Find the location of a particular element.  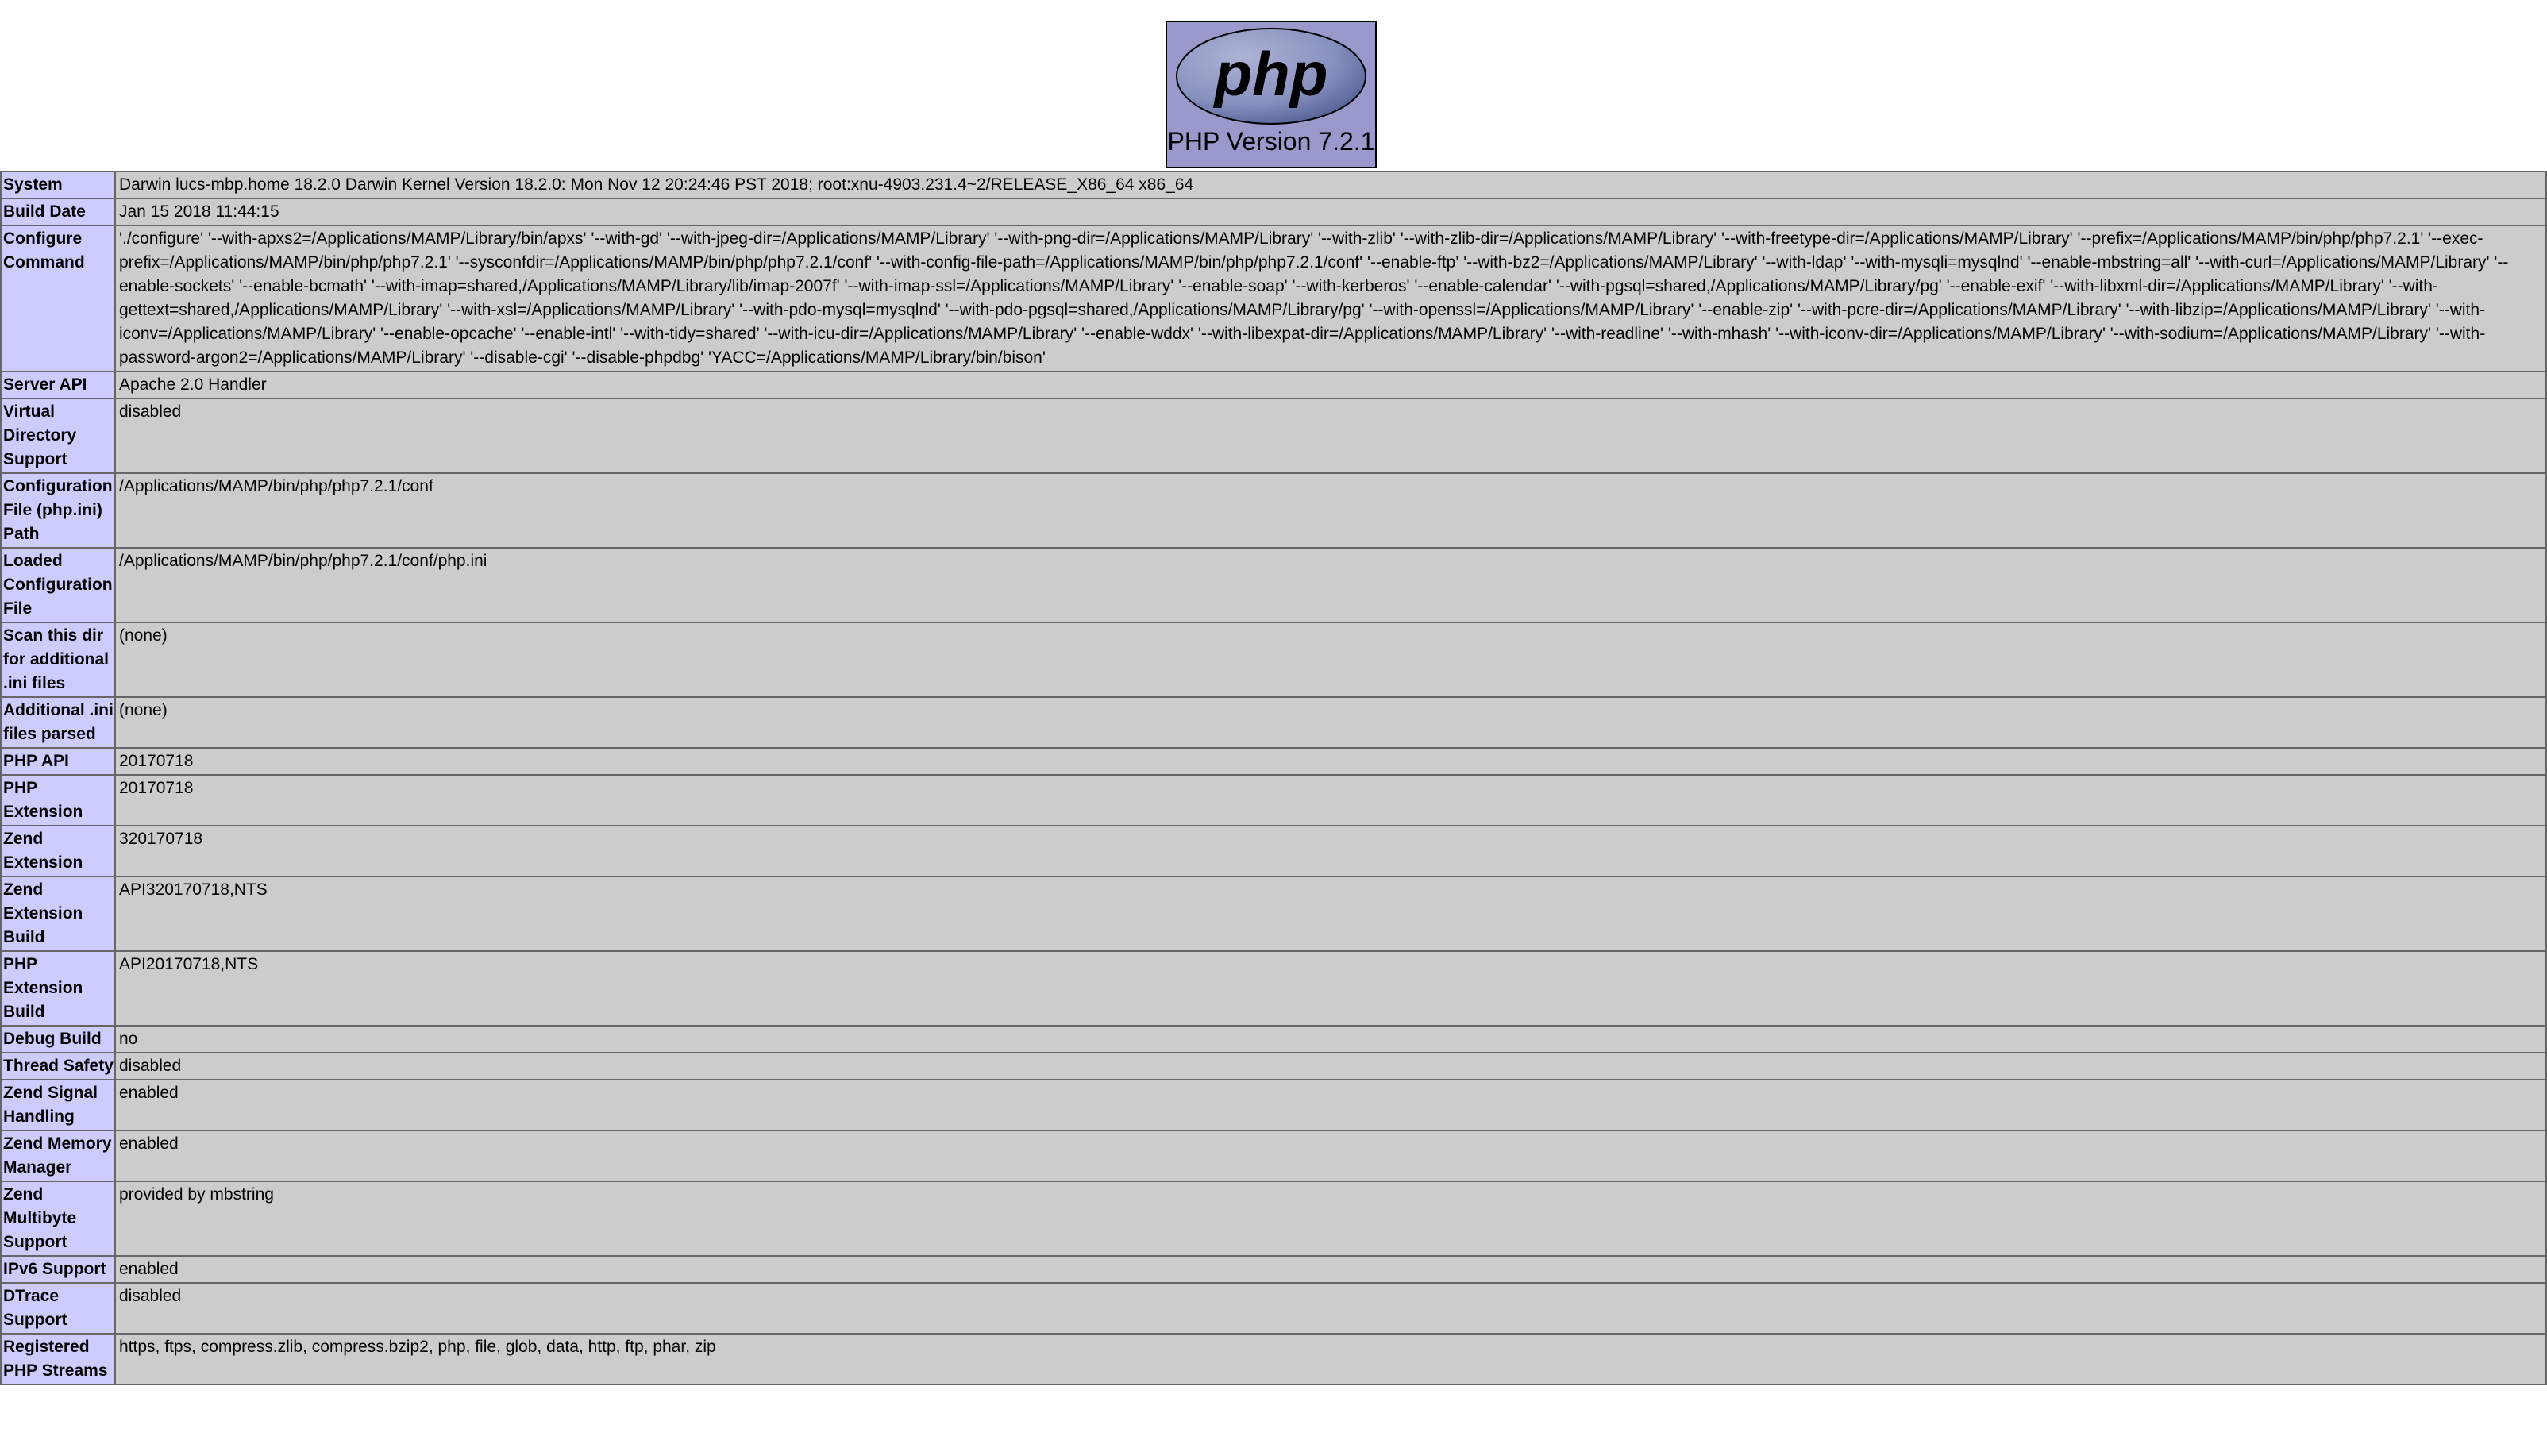

info-label: Zend Memory Manager is located at coordinates (58, 1156).